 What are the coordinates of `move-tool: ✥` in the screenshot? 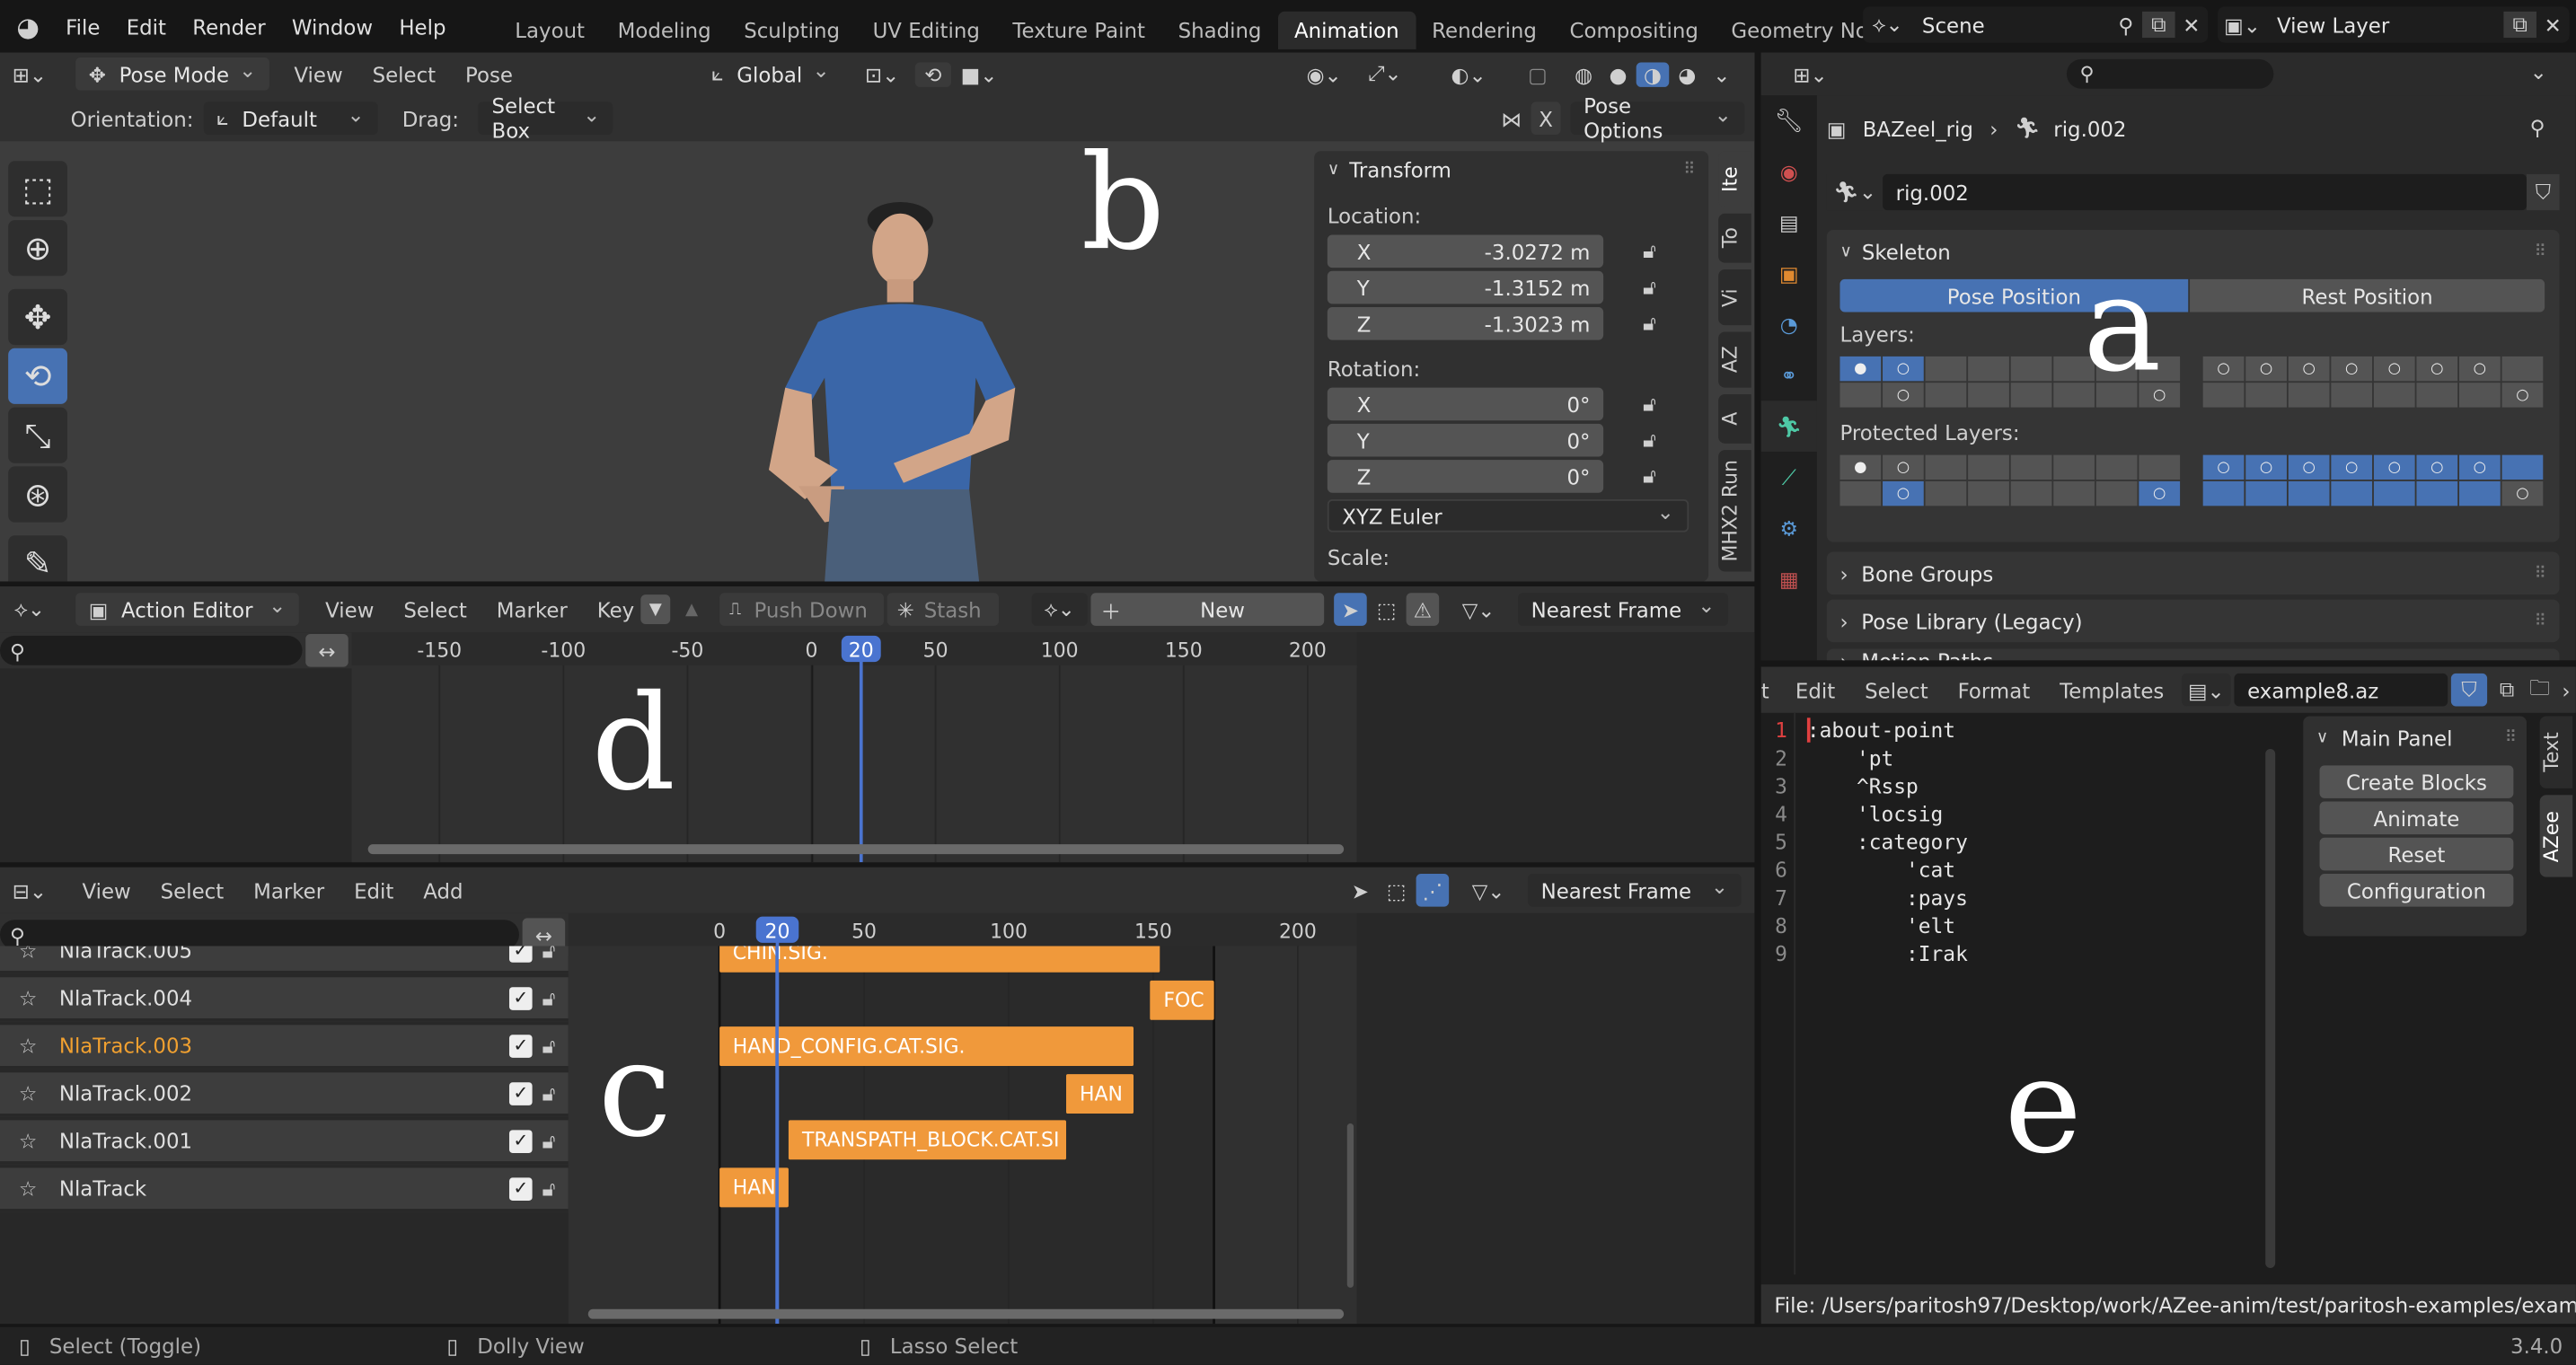 It's located at (37, 317).